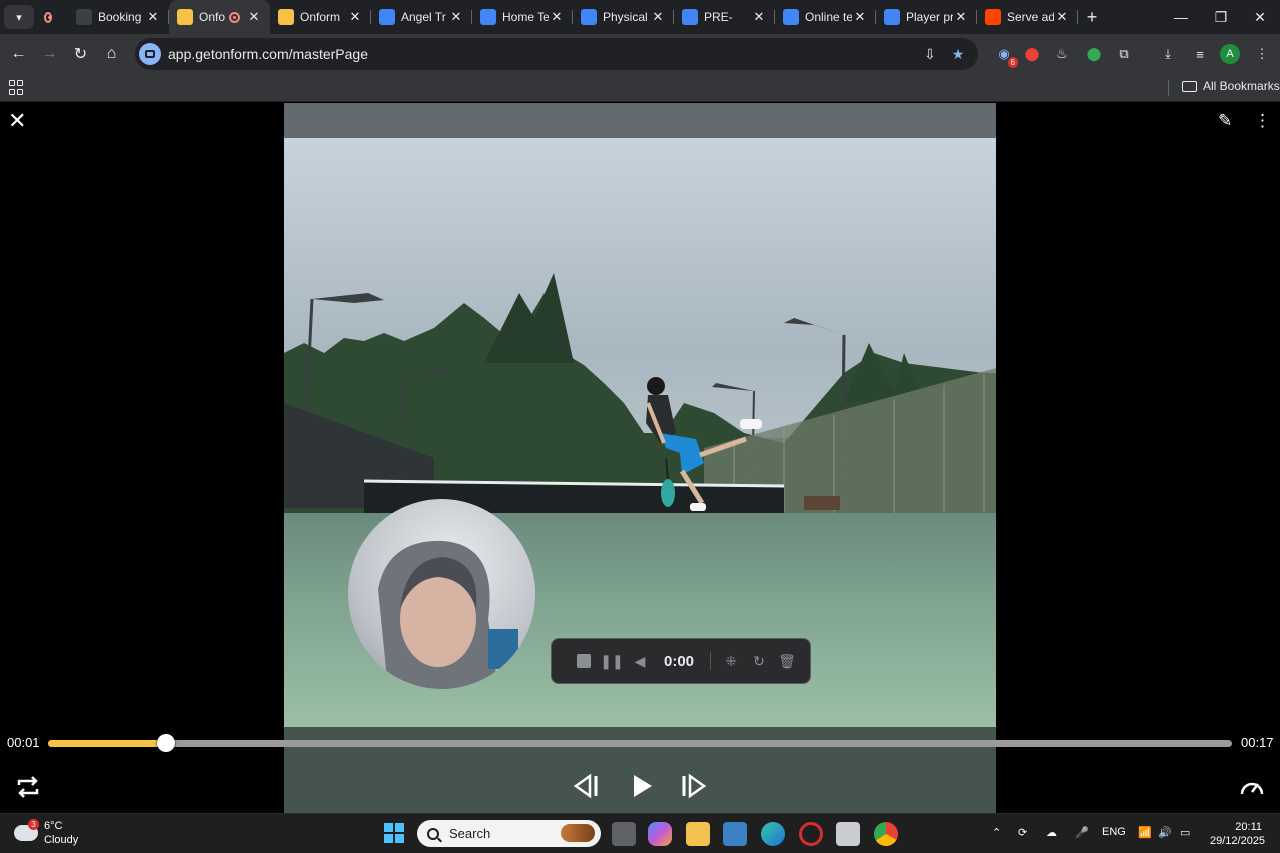  I want to click on apps-grid-icon, so click(17, 88).